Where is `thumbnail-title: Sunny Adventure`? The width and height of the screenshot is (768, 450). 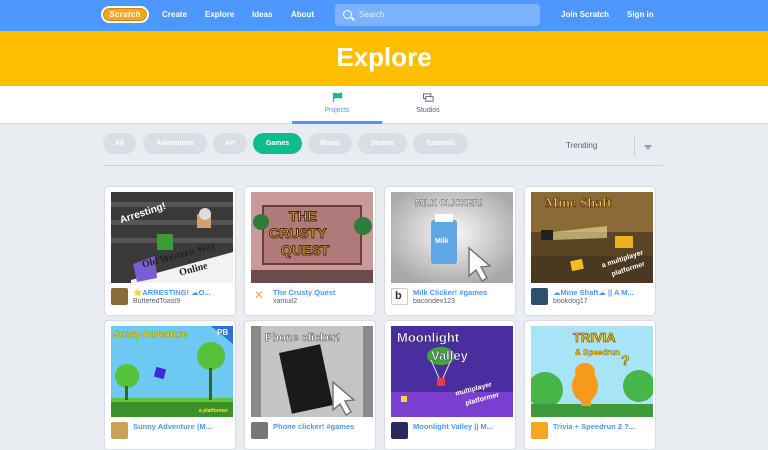
thumbnail-title: Sunny Adventure is located at coordinates (150, 334).